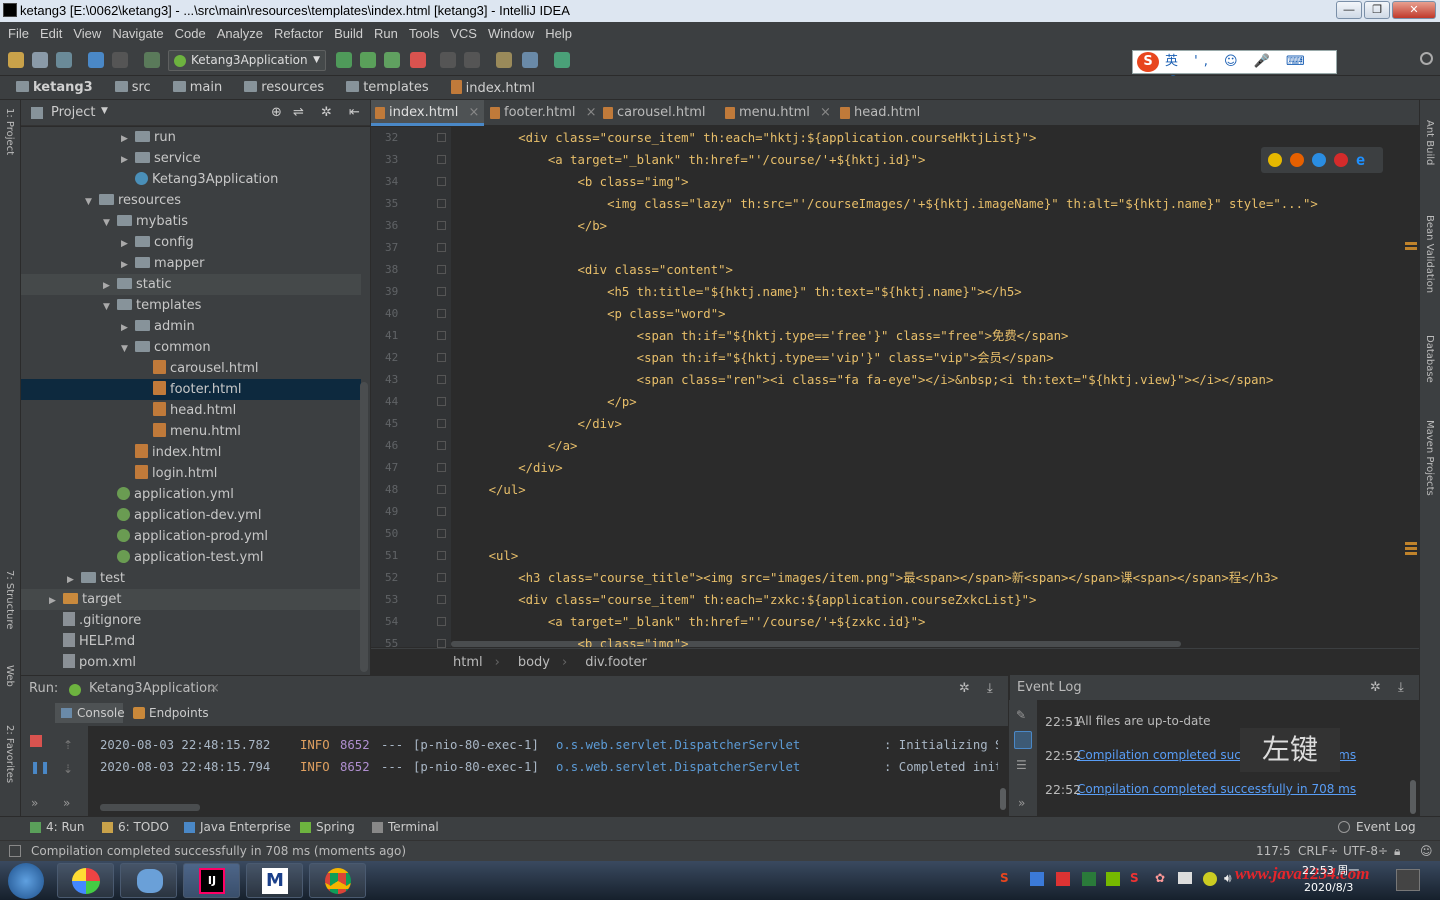 This screenshot has height=900, width=1440. What do you see at coordinates (1408, 880) in the screenshot?
I see `notification-icon` at bounding box center [1408, 880].